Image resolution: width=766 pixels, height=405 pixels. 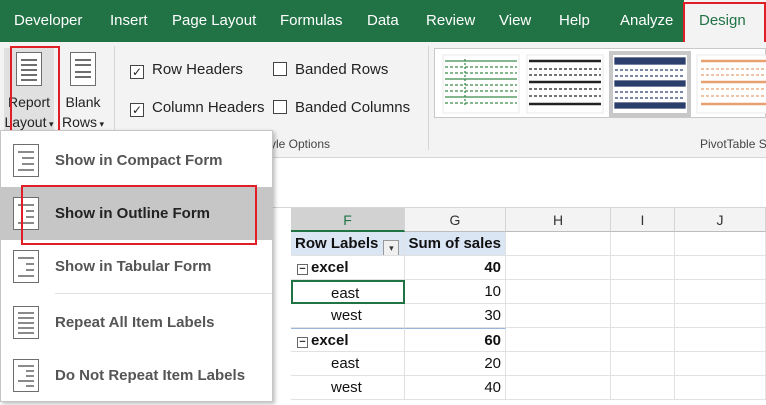 I want to click on menu-separator, so click(x=163, y=293).